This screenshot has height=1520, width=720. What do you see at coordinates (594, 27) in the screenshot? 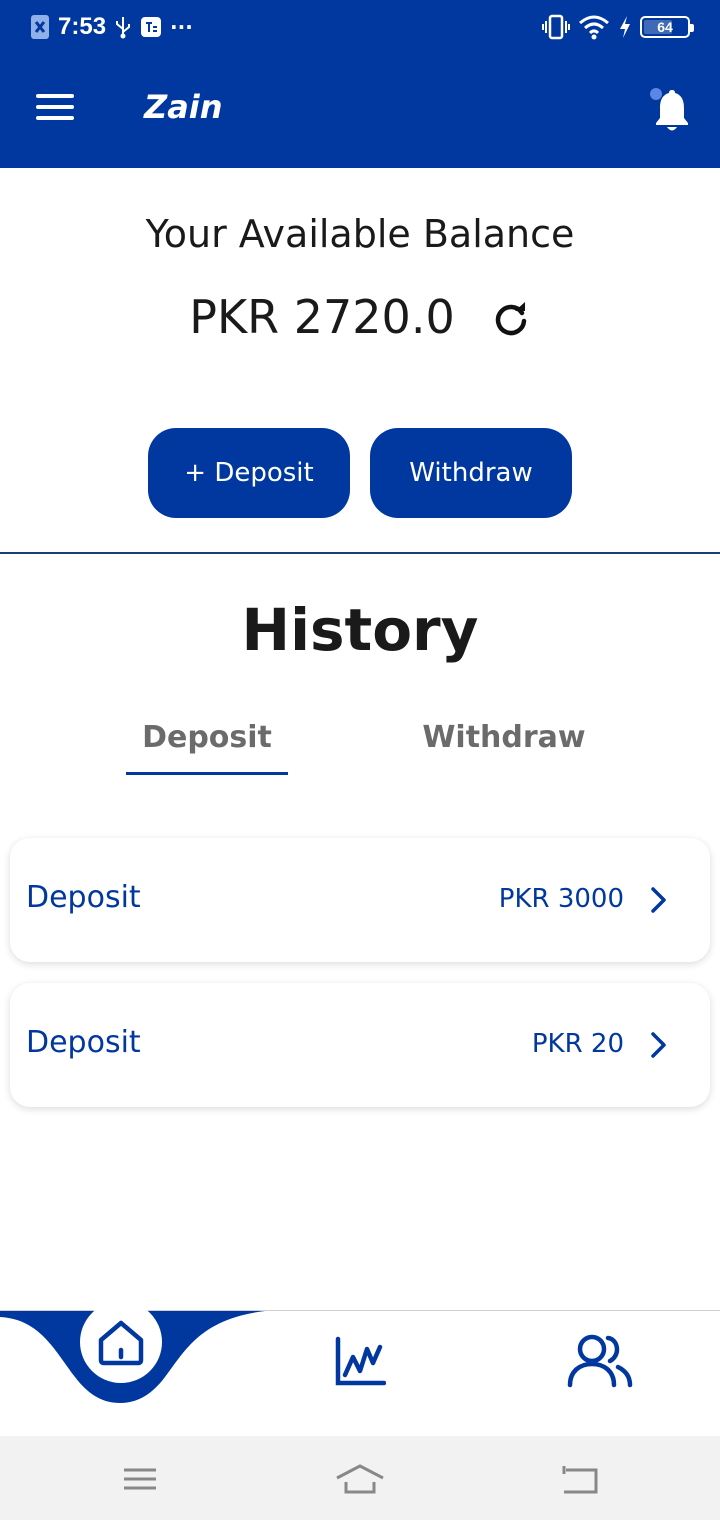
I see `wifi-icon` at bounding box center [594, 27].